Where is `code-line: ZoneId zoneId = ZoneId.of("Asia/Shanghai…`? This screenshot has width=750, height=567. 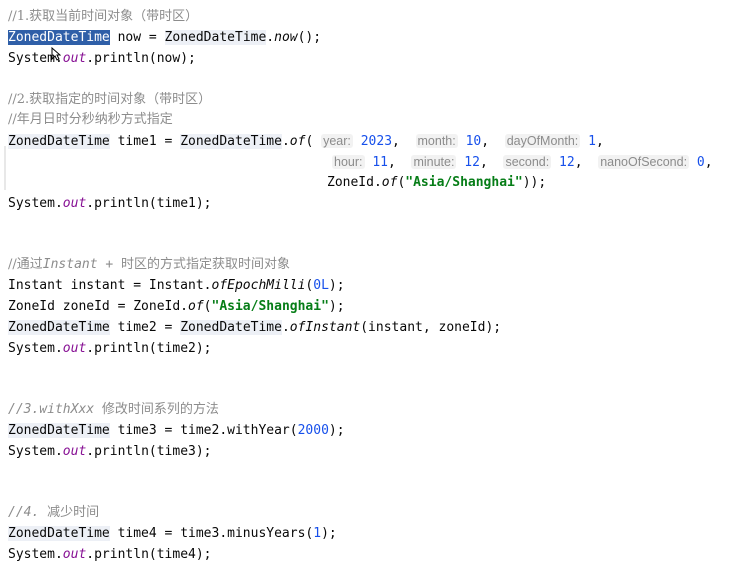
code-line: ZoneId zoneId = ZoneId.of("Asia/Shanghai… is located at coordinates (176, 307).